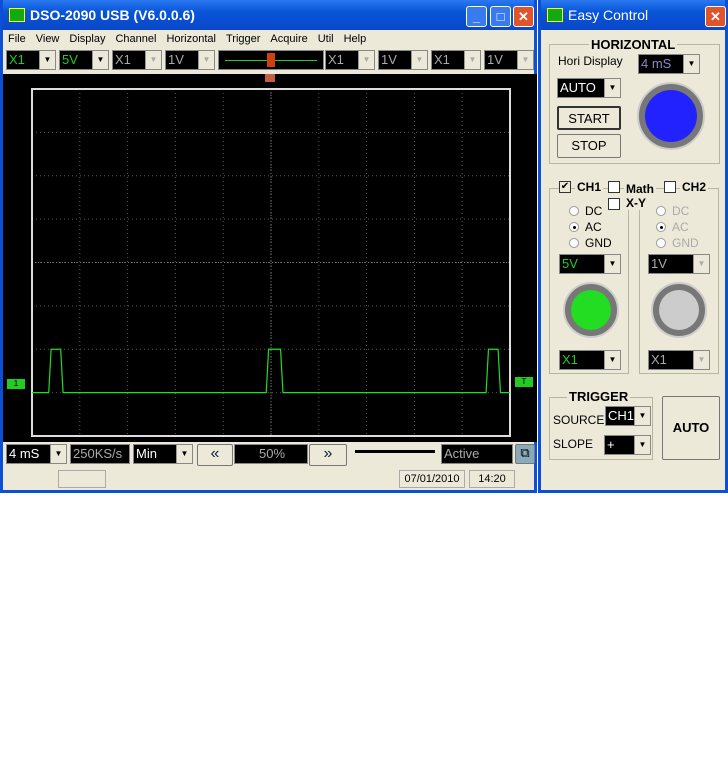 The height and width of the screenshot is (768, 728). I want to click on acquire-mode-select: Min ▼, so click(163, 454).